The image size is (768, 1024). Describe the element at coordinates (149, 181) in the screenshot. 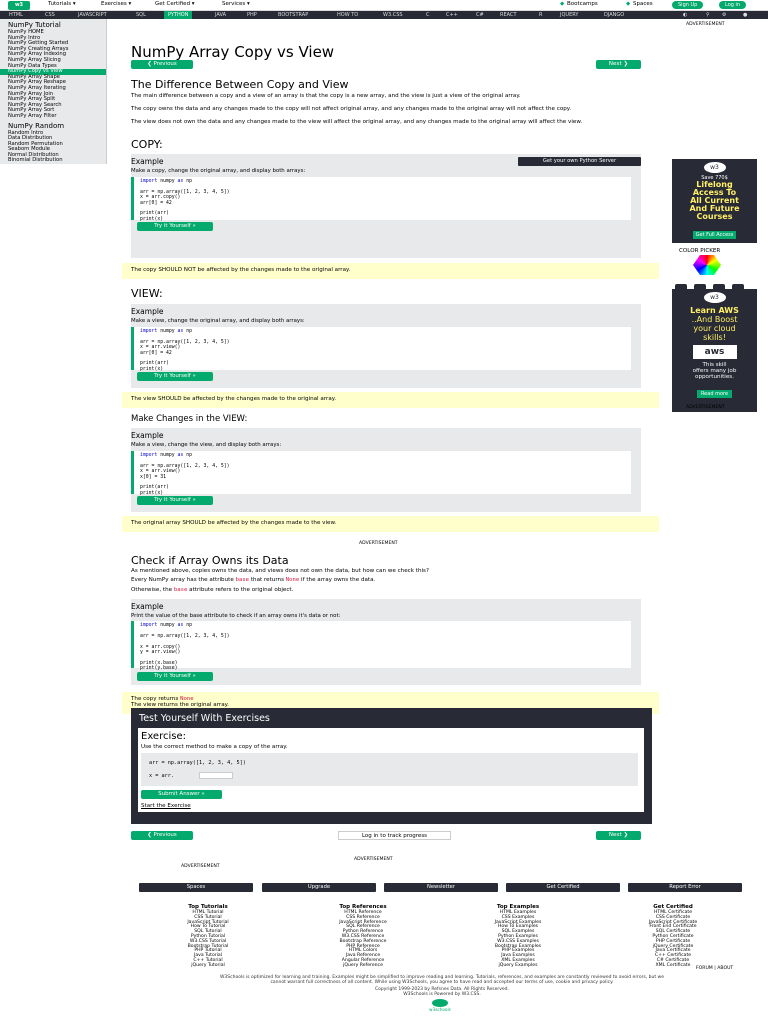

I see `code-keyword: import` at that location.